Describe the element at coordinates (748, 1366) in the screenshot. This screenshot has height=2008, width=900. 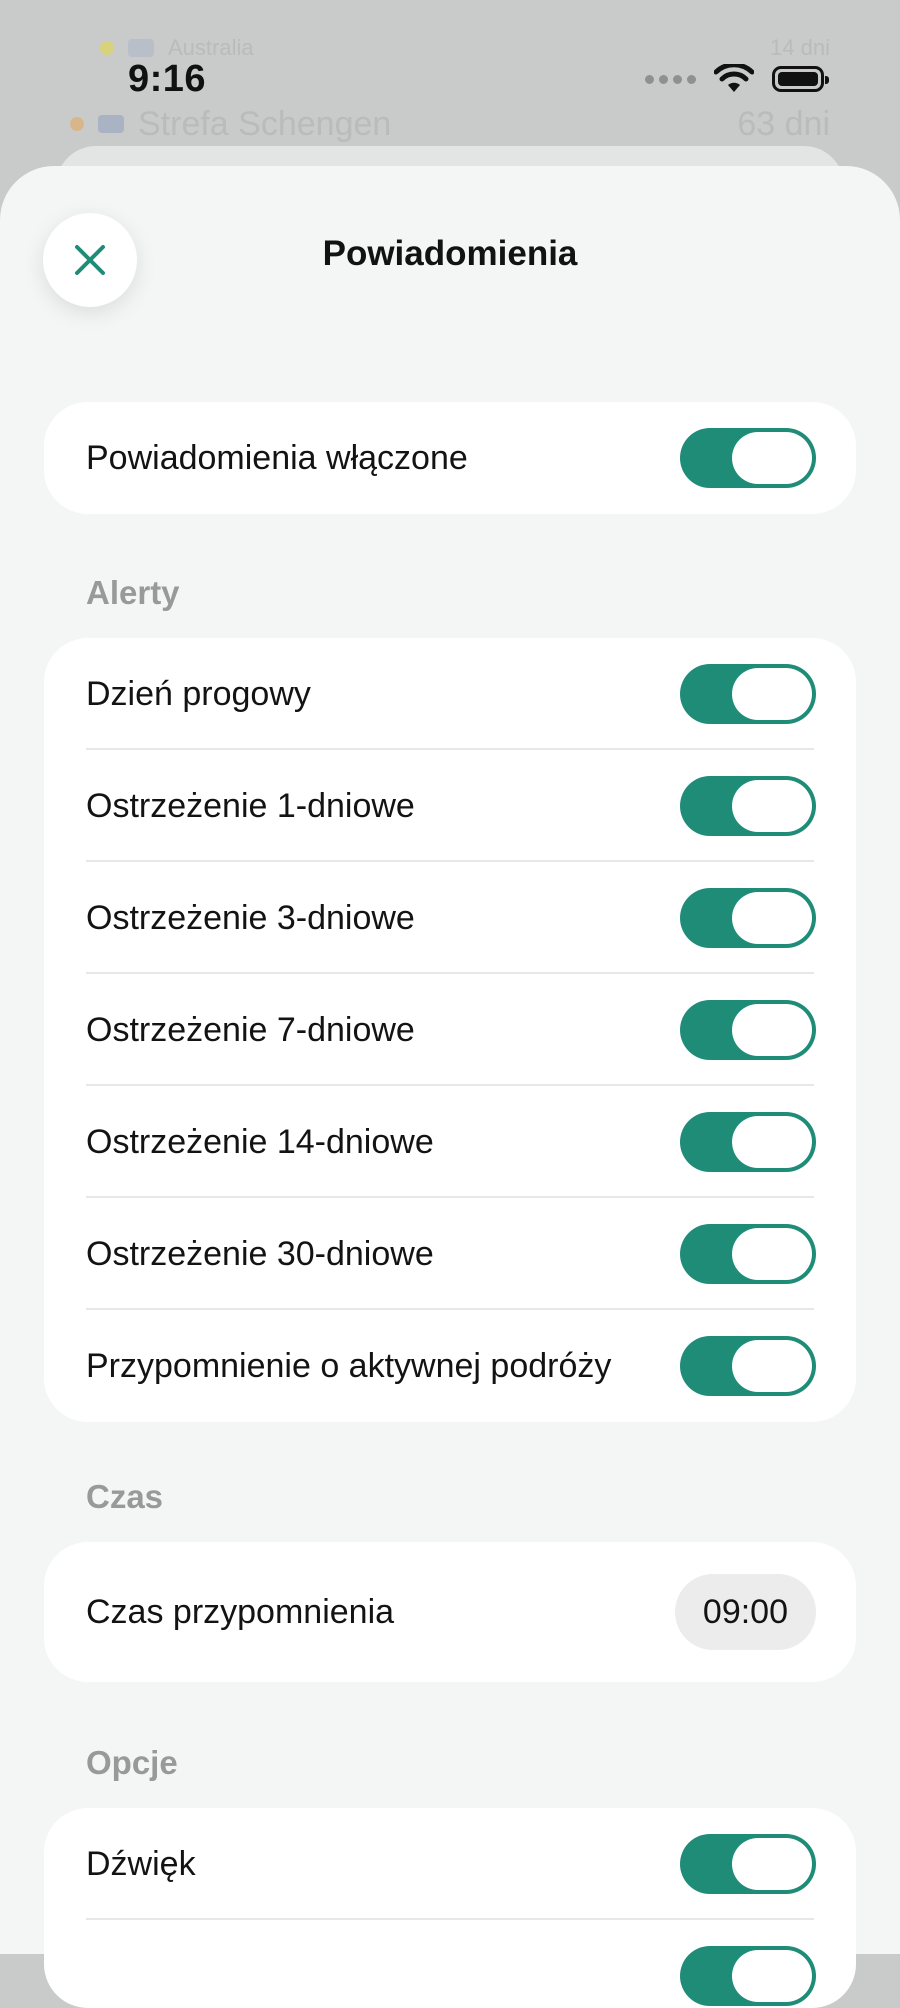
I see `active-trip-reminder-toggle` at that location.